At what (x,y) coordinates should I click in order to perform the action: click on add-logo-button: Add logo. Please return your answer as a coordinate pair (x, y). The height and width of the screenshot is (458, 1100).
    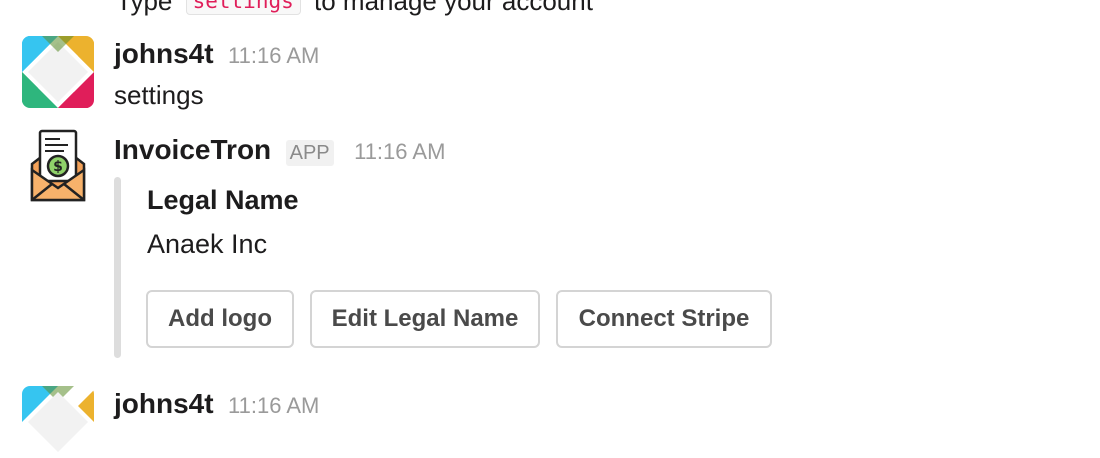
    Looking at the image, I should click on (220, 319).